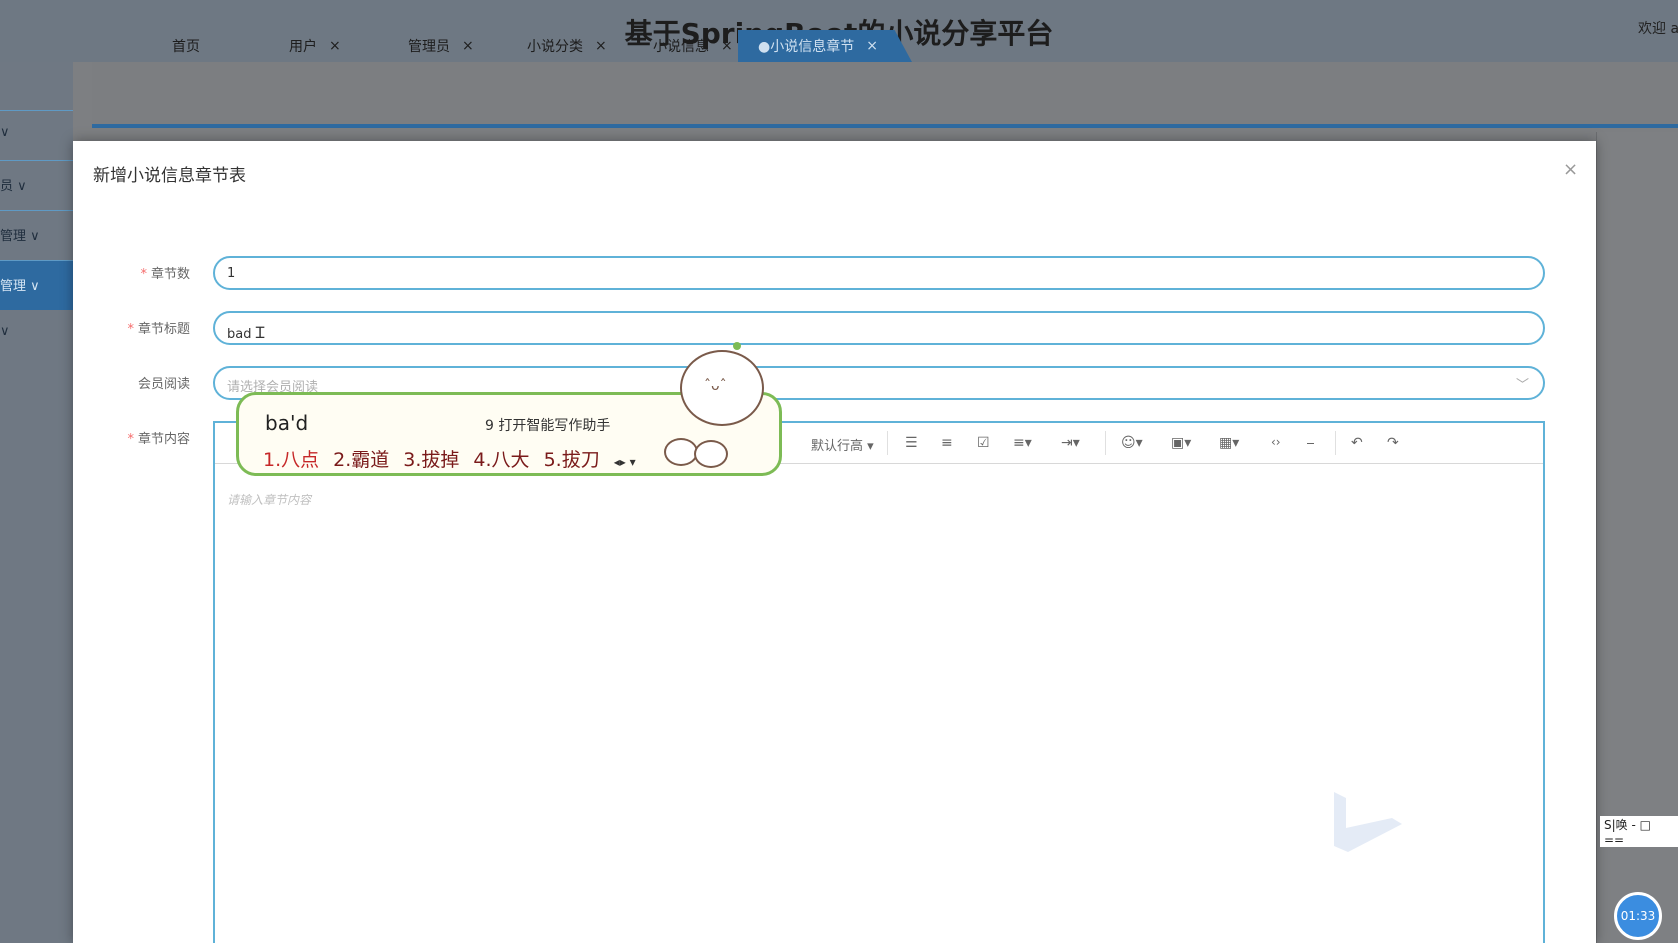 The width and height of the screenshot is (1678, 943). I want to click on tab-users: 用户 ×, so click(315, 46).